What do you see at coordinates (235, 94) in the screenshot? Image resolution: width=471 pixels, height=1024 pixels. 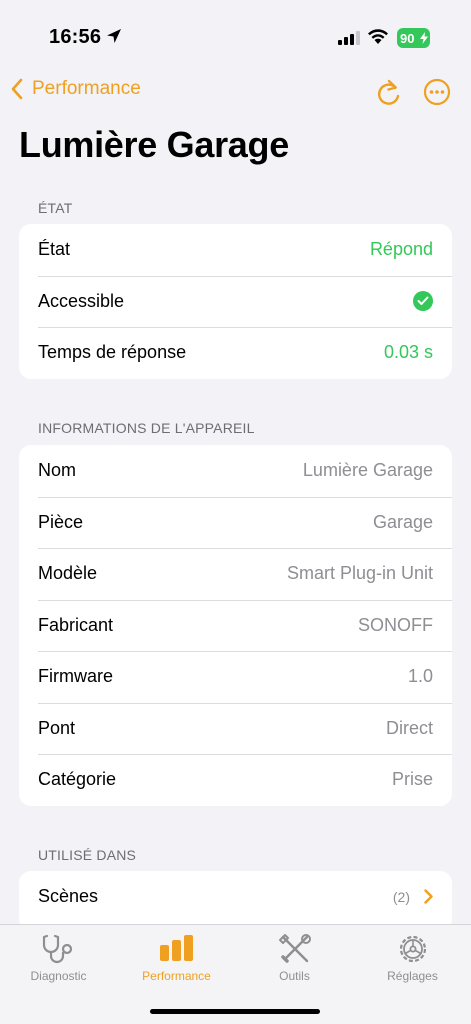 I see `navigation-bar: Performance` at bounding box center [235, 94].